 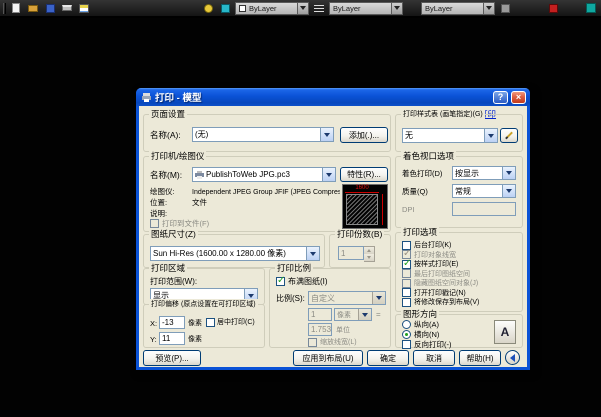 What do you see at coordinates (450, 135) in the screenshot?
I see `plot-style-combo: 无` at bounding box center [450, 135].